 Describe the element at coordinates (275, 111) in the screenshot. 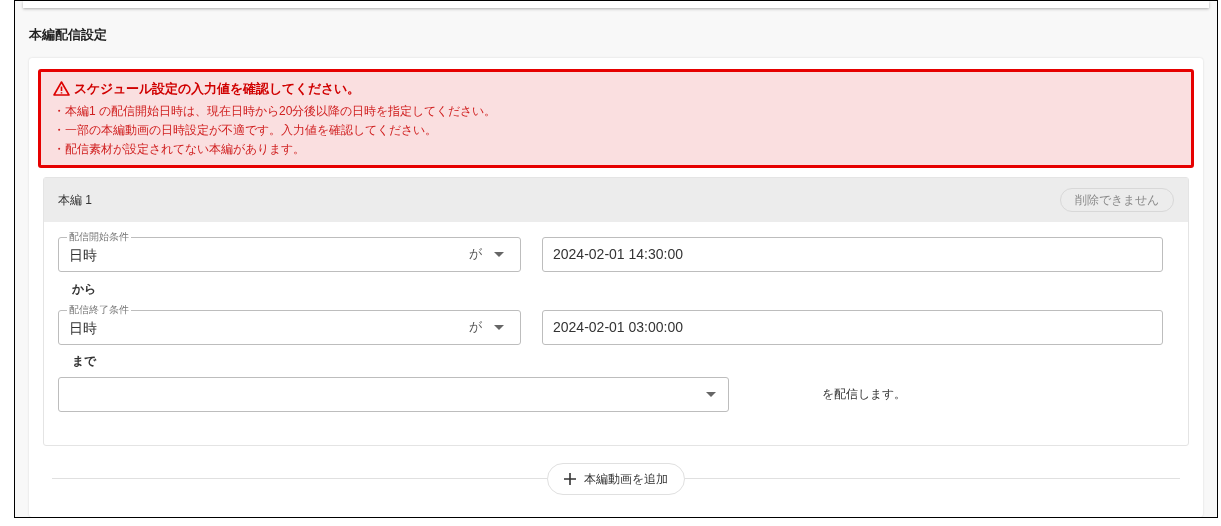

I see `alert-message: ・本編1 の配信開始日時は、現在日時から20分後以降の日時を指定してください。` at that location.